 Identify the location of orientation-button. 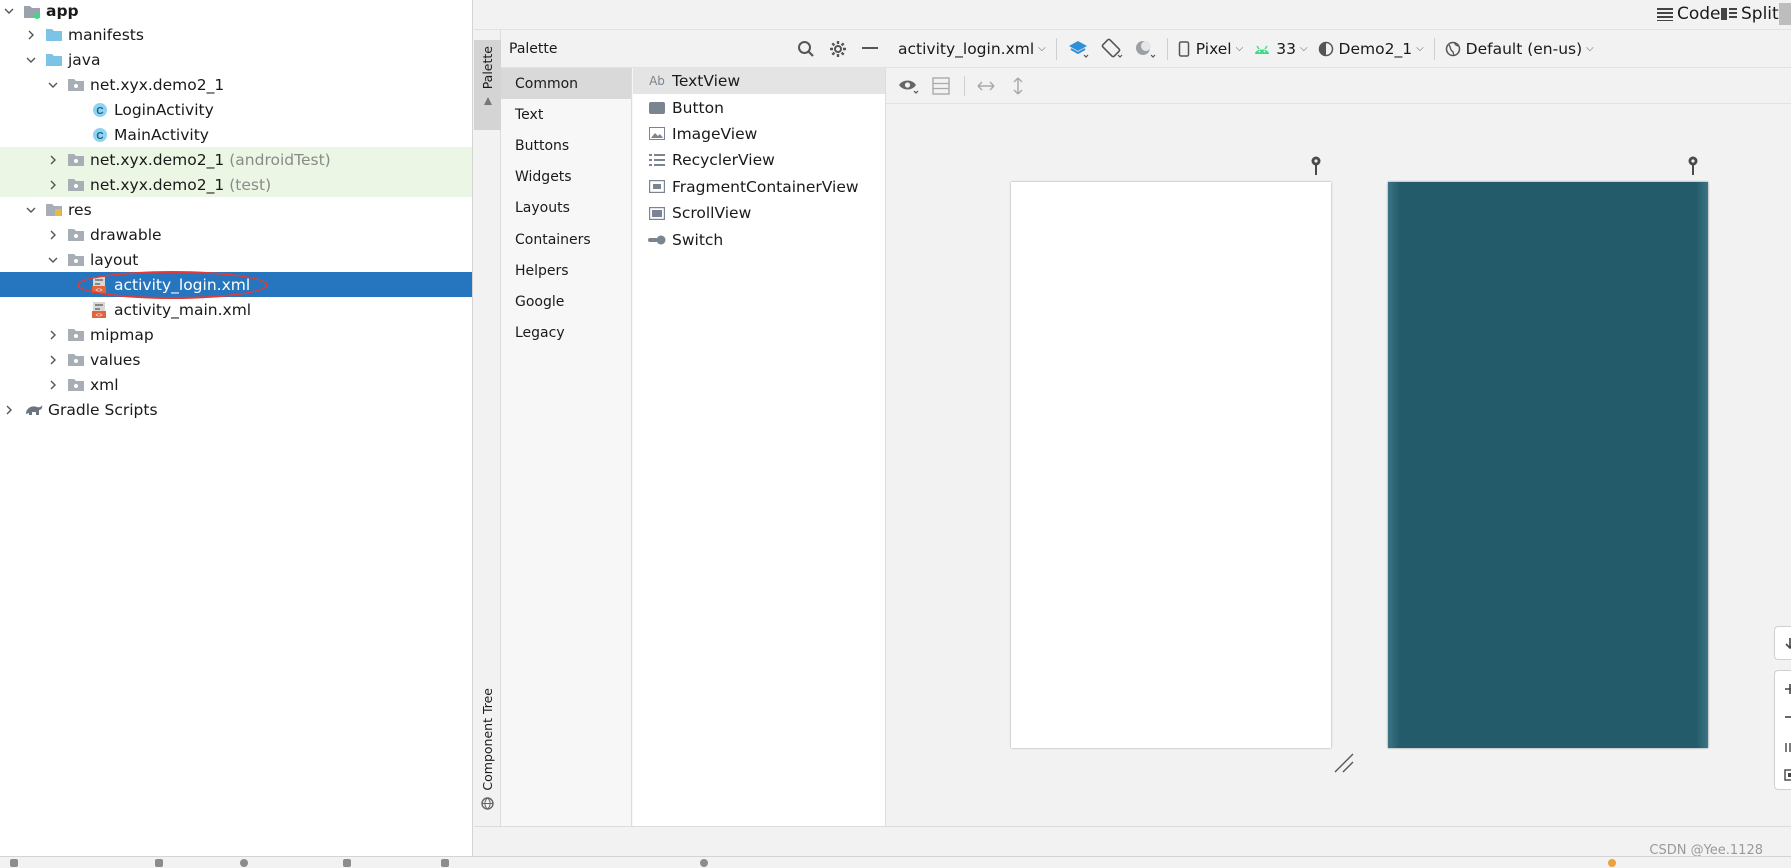
(1111, 49).